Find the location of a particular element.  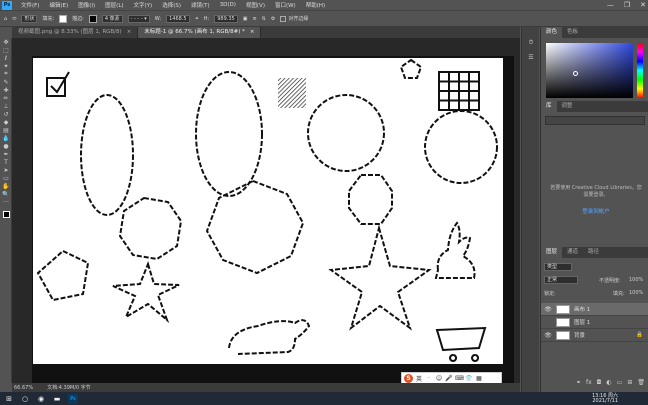

color-picker-cursor is located at coordinates (575, 73).